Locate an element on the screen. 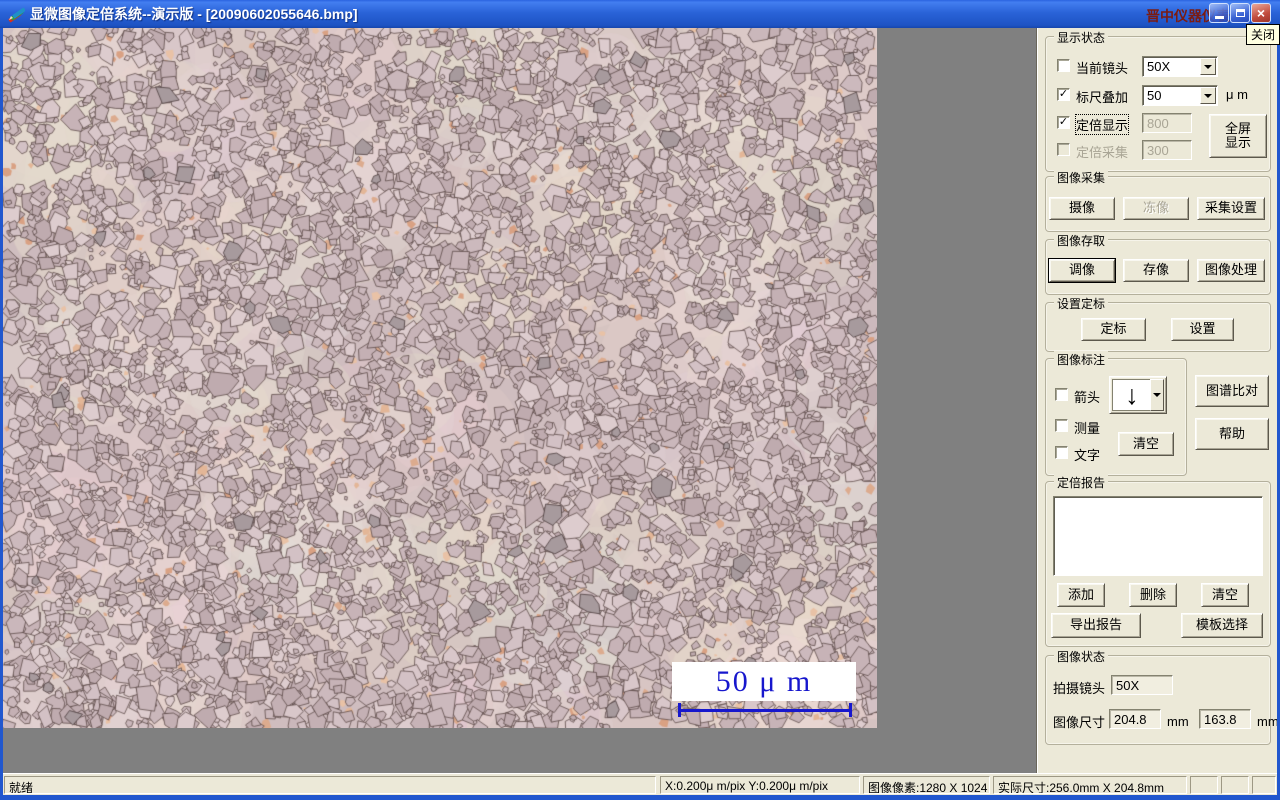 The image size is (1280, 800). text-checkbox is located at coordinates (1061, 452).